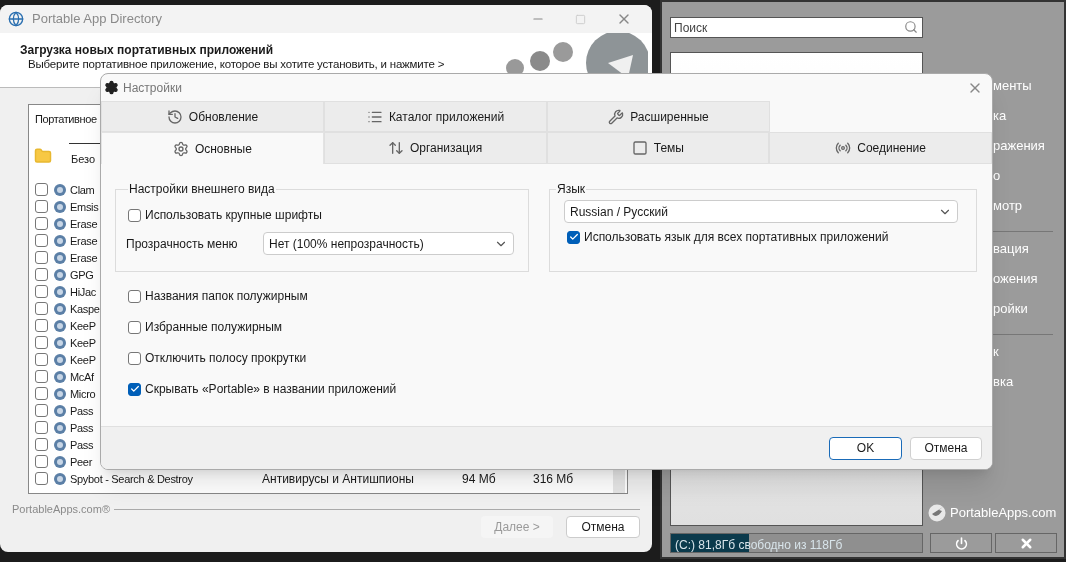  What do you see at coordinates (85, 308) in the screenshot?
I see `app-name: Kaspe` at bounding box center [85, 308].